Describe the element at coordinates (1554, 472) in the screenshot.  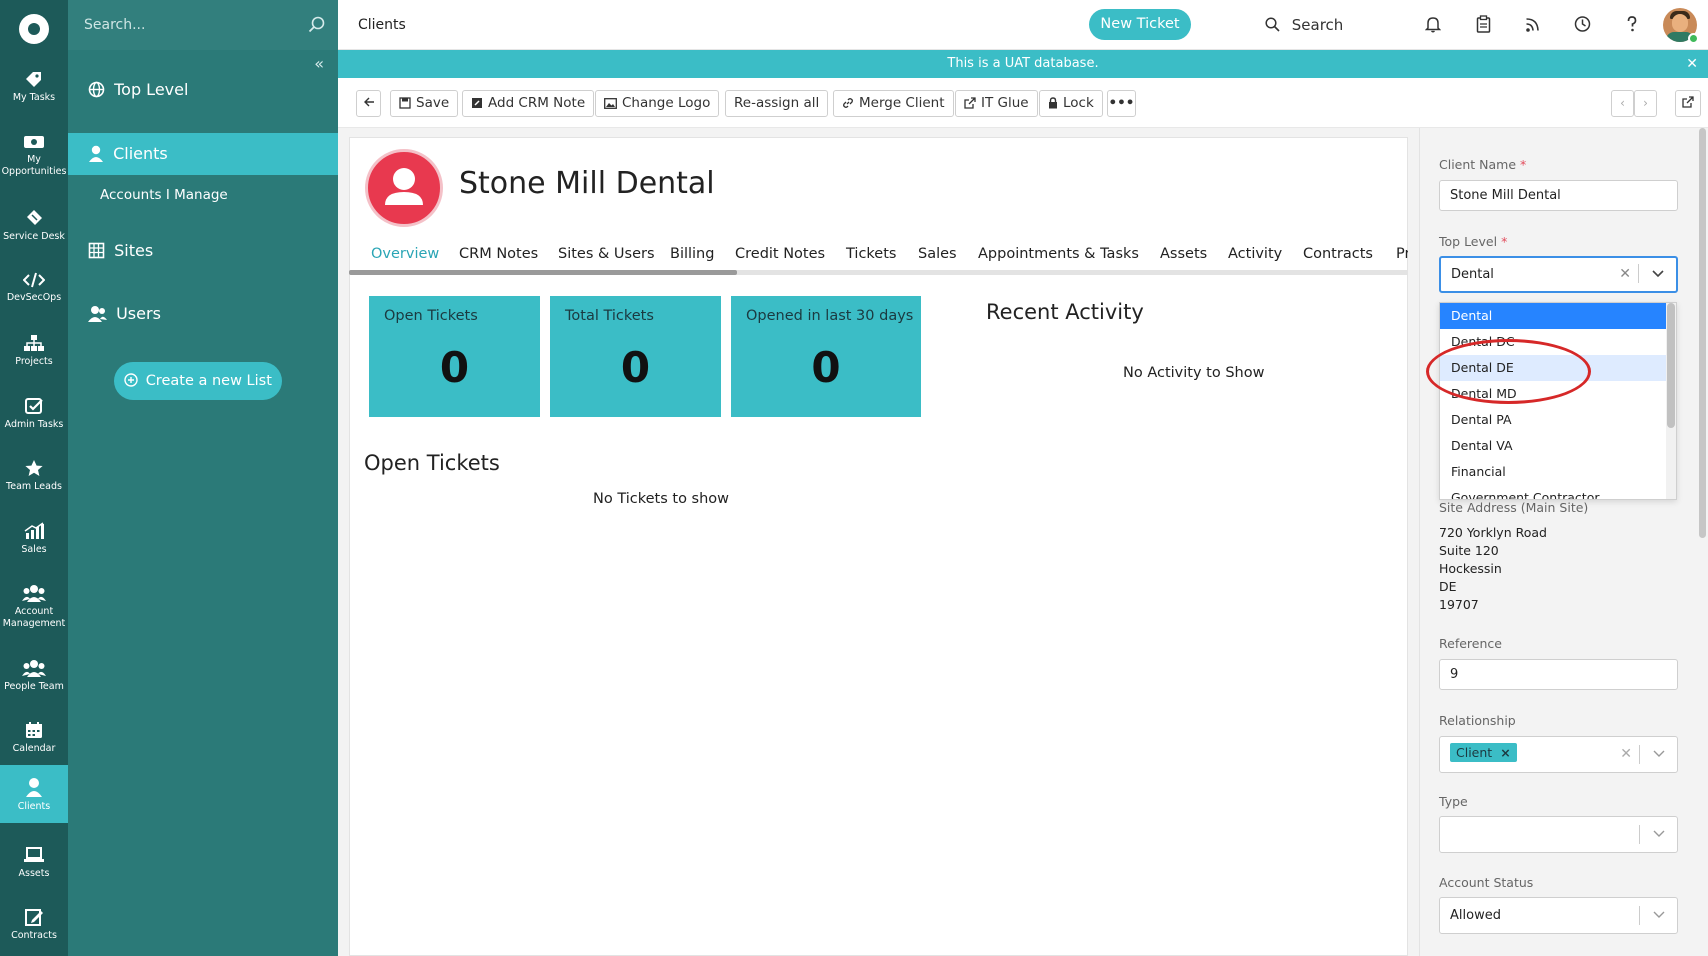
I see `dropdown-option: Financial` at that location.